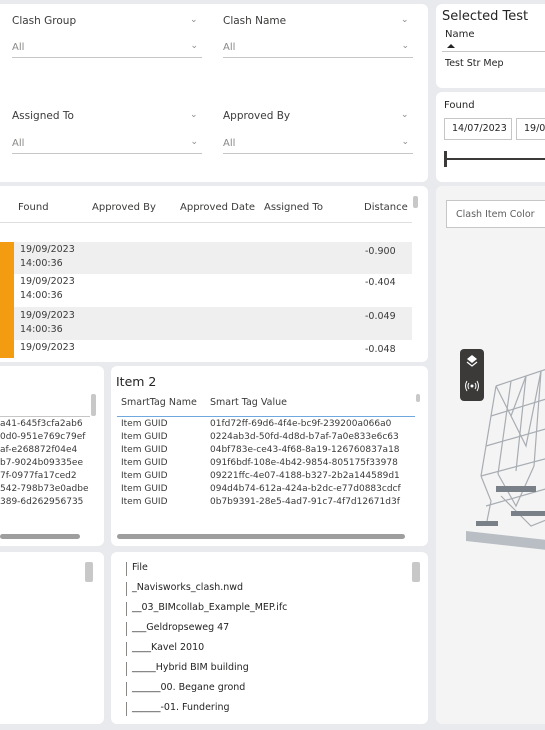 Image resolution: width=545 pixels, height=730 pixels. What do you see at coordinates (305, 450) in the screenshot?
I see `smarttag-value-cell: 04bf783e-ce43-4f68-8a19-126760837a18` at bounding box center [305, 450].